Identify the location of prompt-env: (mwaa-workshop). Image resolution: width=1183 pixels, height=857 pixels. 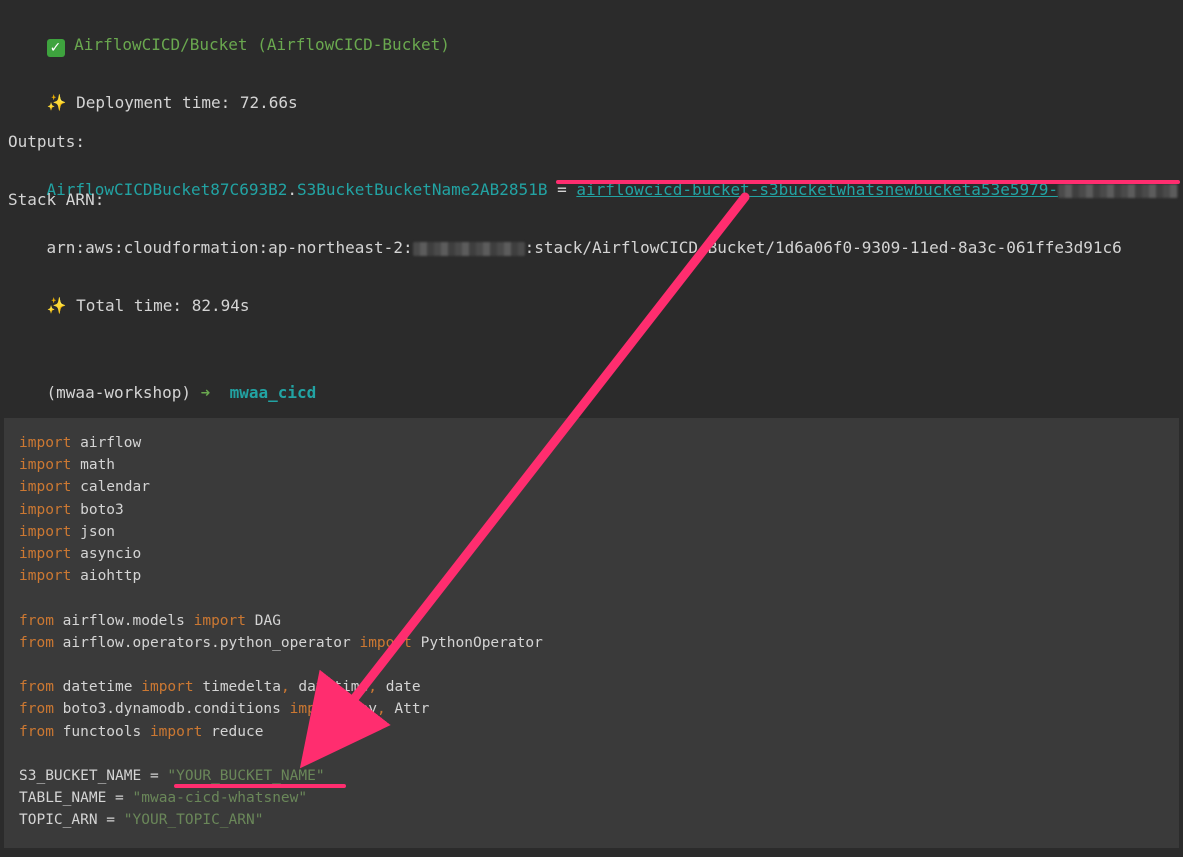
(119, 392).